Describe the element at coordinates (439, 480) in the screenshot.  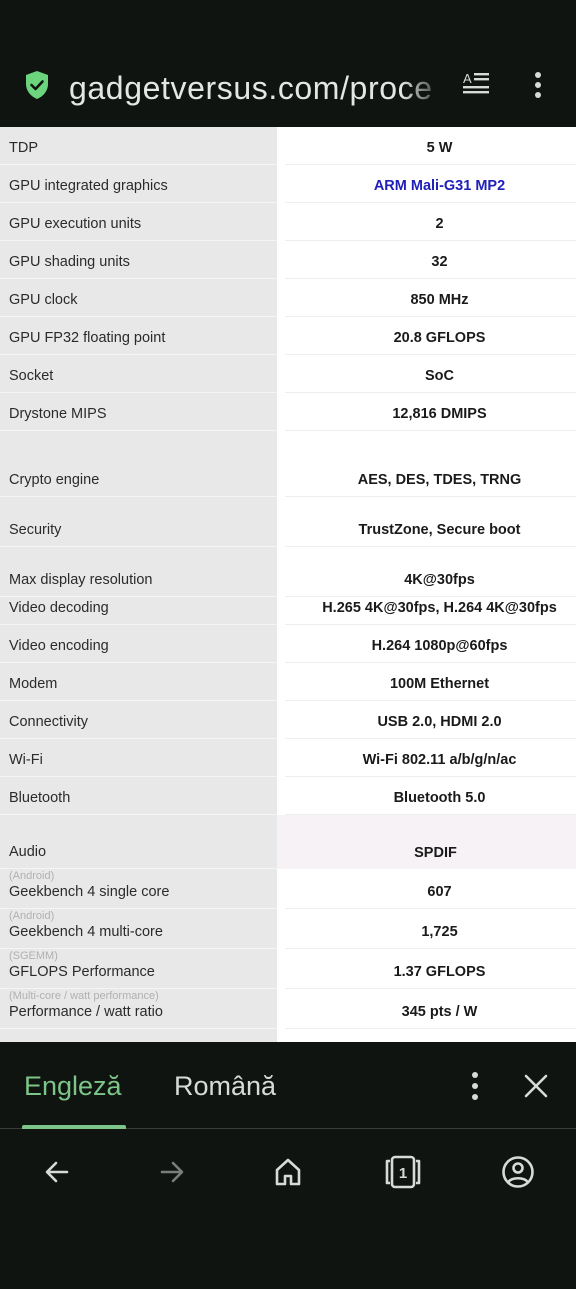
I see `spec-value: AES, DES, TDES, TRNG` at that location.